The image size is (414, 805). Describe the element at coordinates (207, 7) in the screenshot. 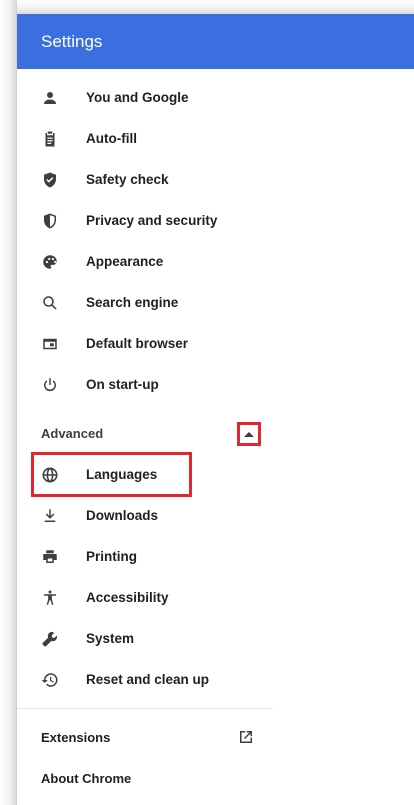

I see `window-top-edge` at that location.